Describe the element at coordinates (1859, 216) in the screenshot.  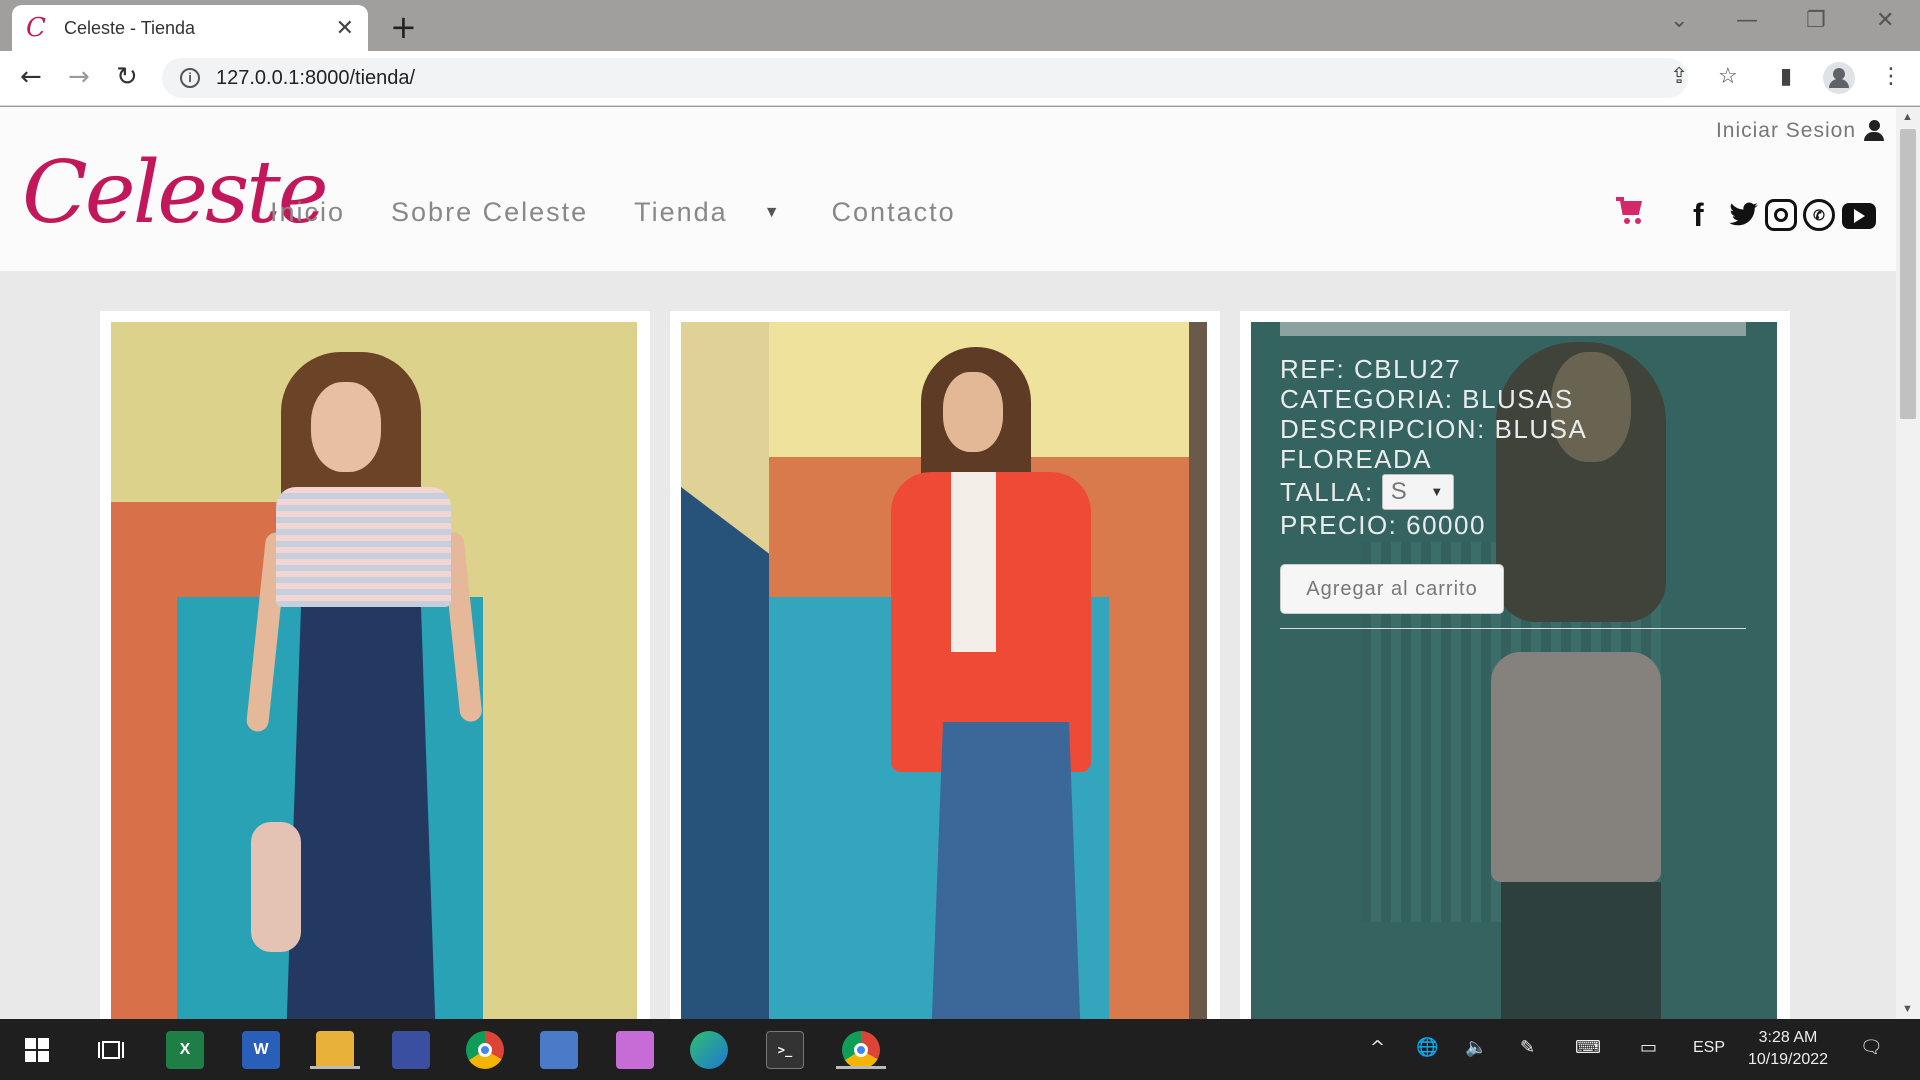
I see `youtube-icon` at that location.